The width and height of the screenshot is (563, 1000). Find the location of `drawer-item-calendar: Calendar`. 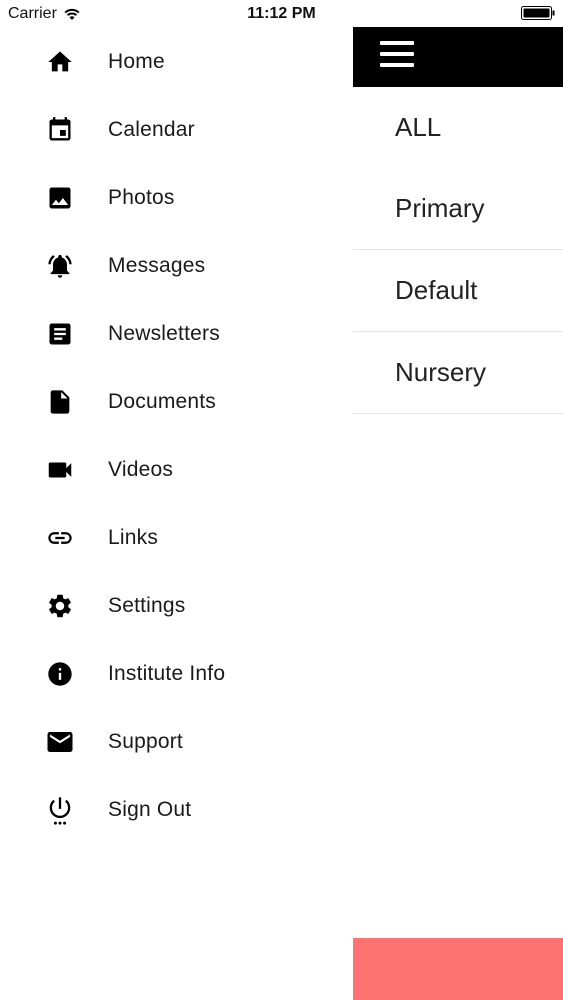

drawer-item-calendar: Calendar is located at coordinates (176, 130).